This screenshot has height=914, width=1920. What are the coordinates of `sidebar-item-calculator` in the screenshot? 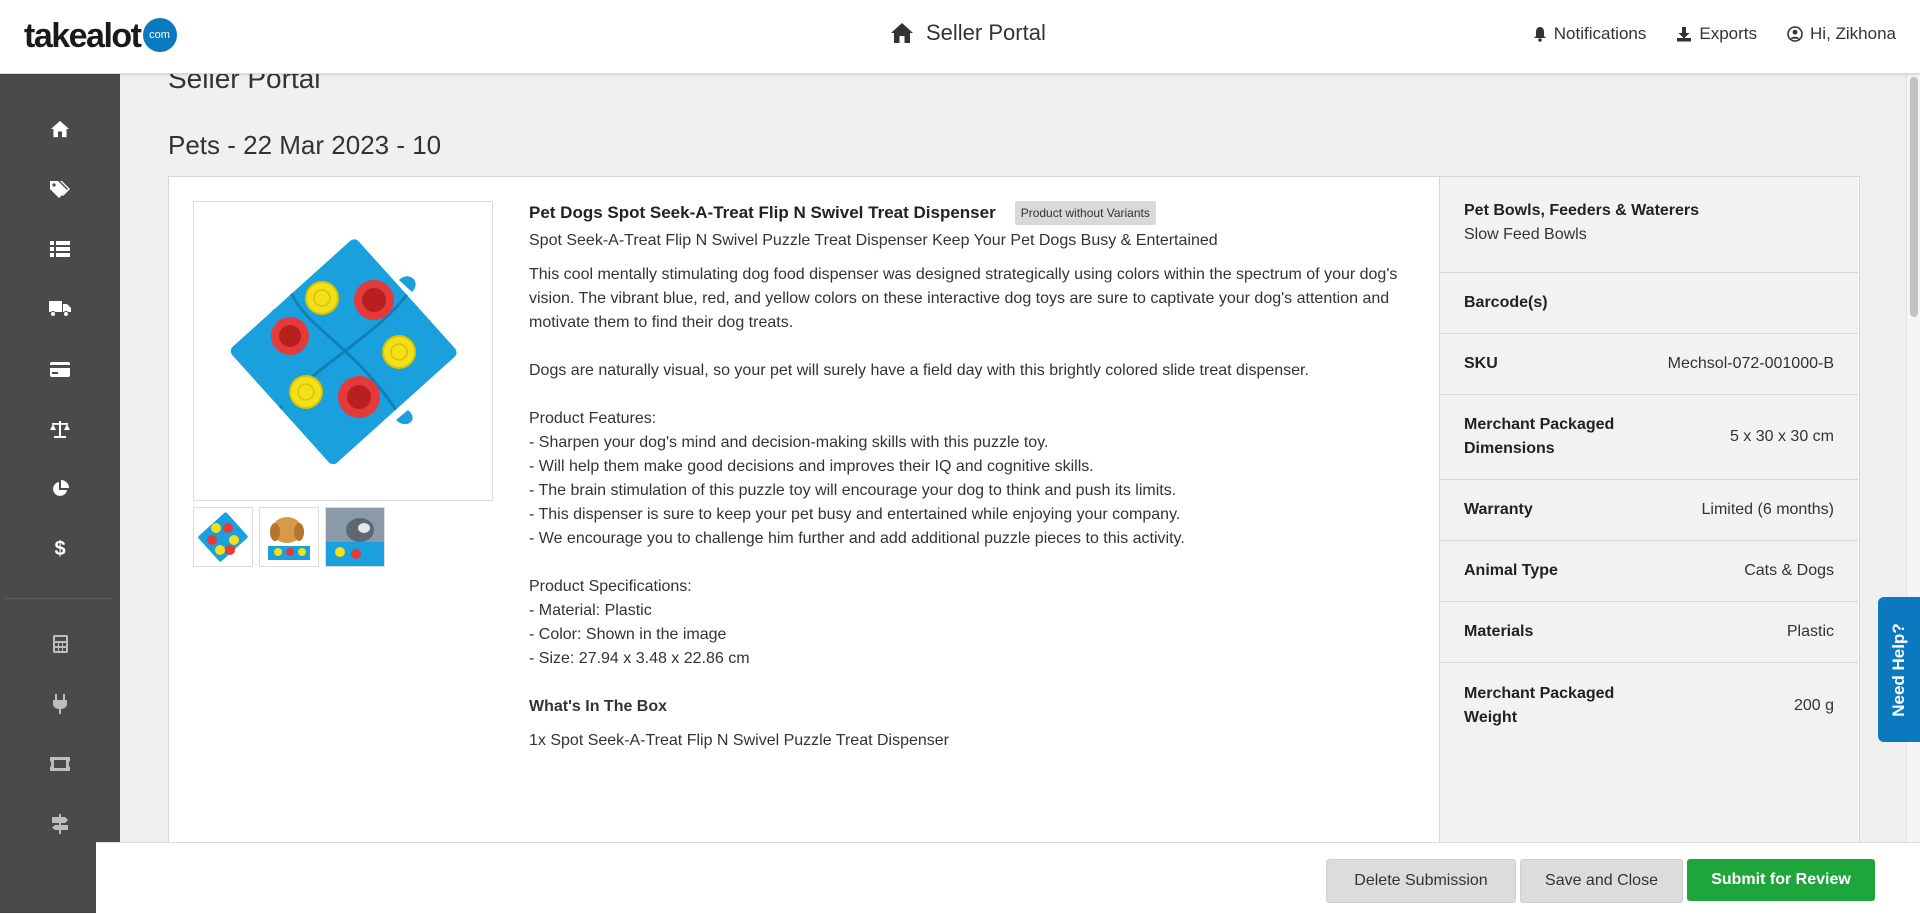 It's located at (60, 644).